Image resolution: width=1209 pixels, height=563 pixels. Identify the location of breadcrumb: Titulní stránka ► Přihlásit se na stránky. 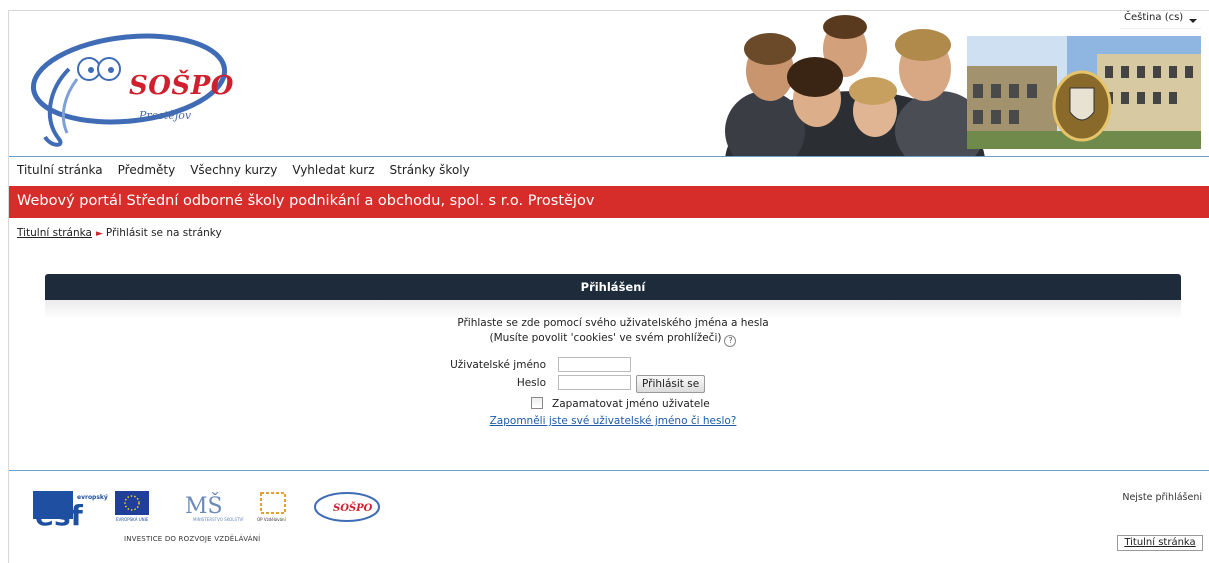
(119, 233).